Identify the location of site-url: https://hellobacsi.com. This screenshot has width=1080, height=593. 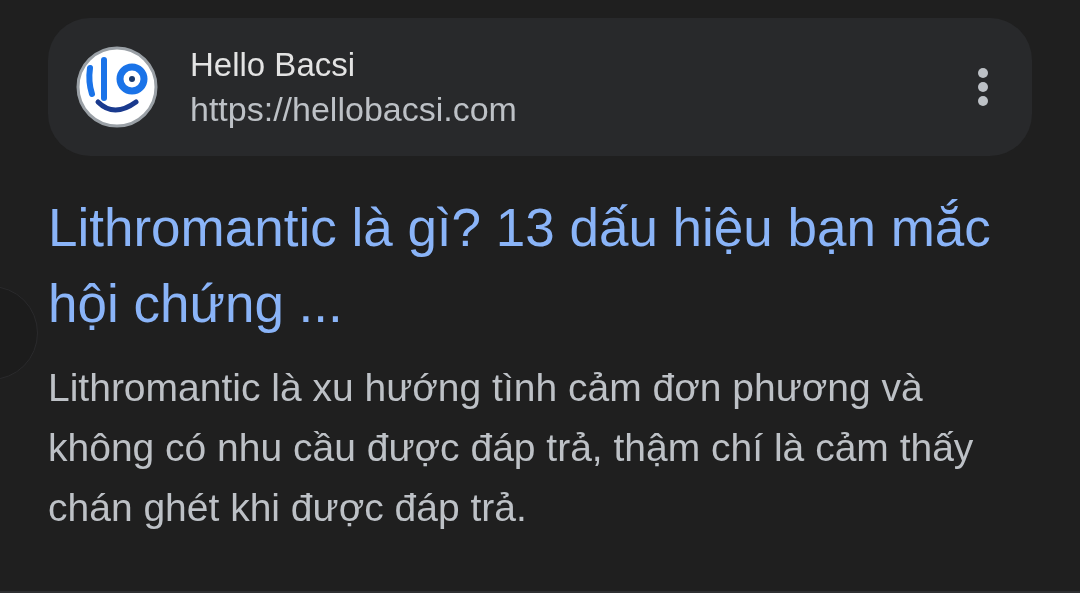
(354, 109).